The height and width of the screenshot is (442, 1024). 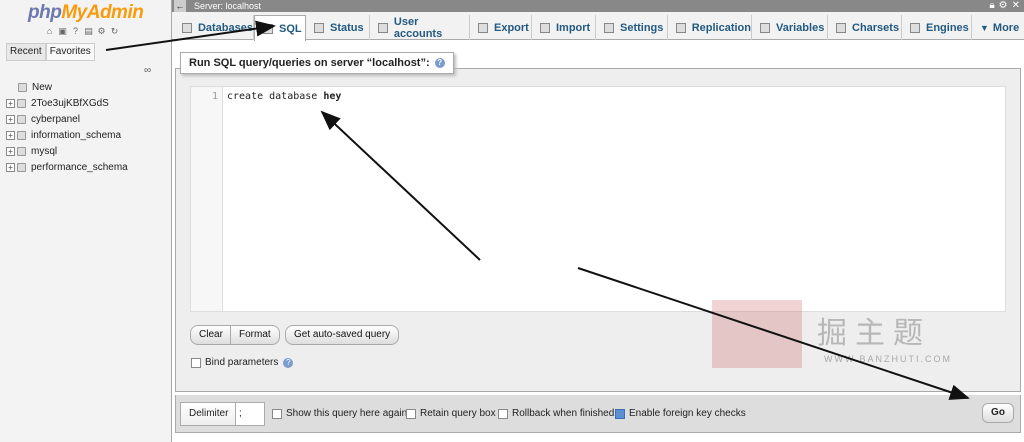 What do you see at coordinates (773, 333) in the screenshot?
I see `arrow-to-go` at bounding box center [773, 333].